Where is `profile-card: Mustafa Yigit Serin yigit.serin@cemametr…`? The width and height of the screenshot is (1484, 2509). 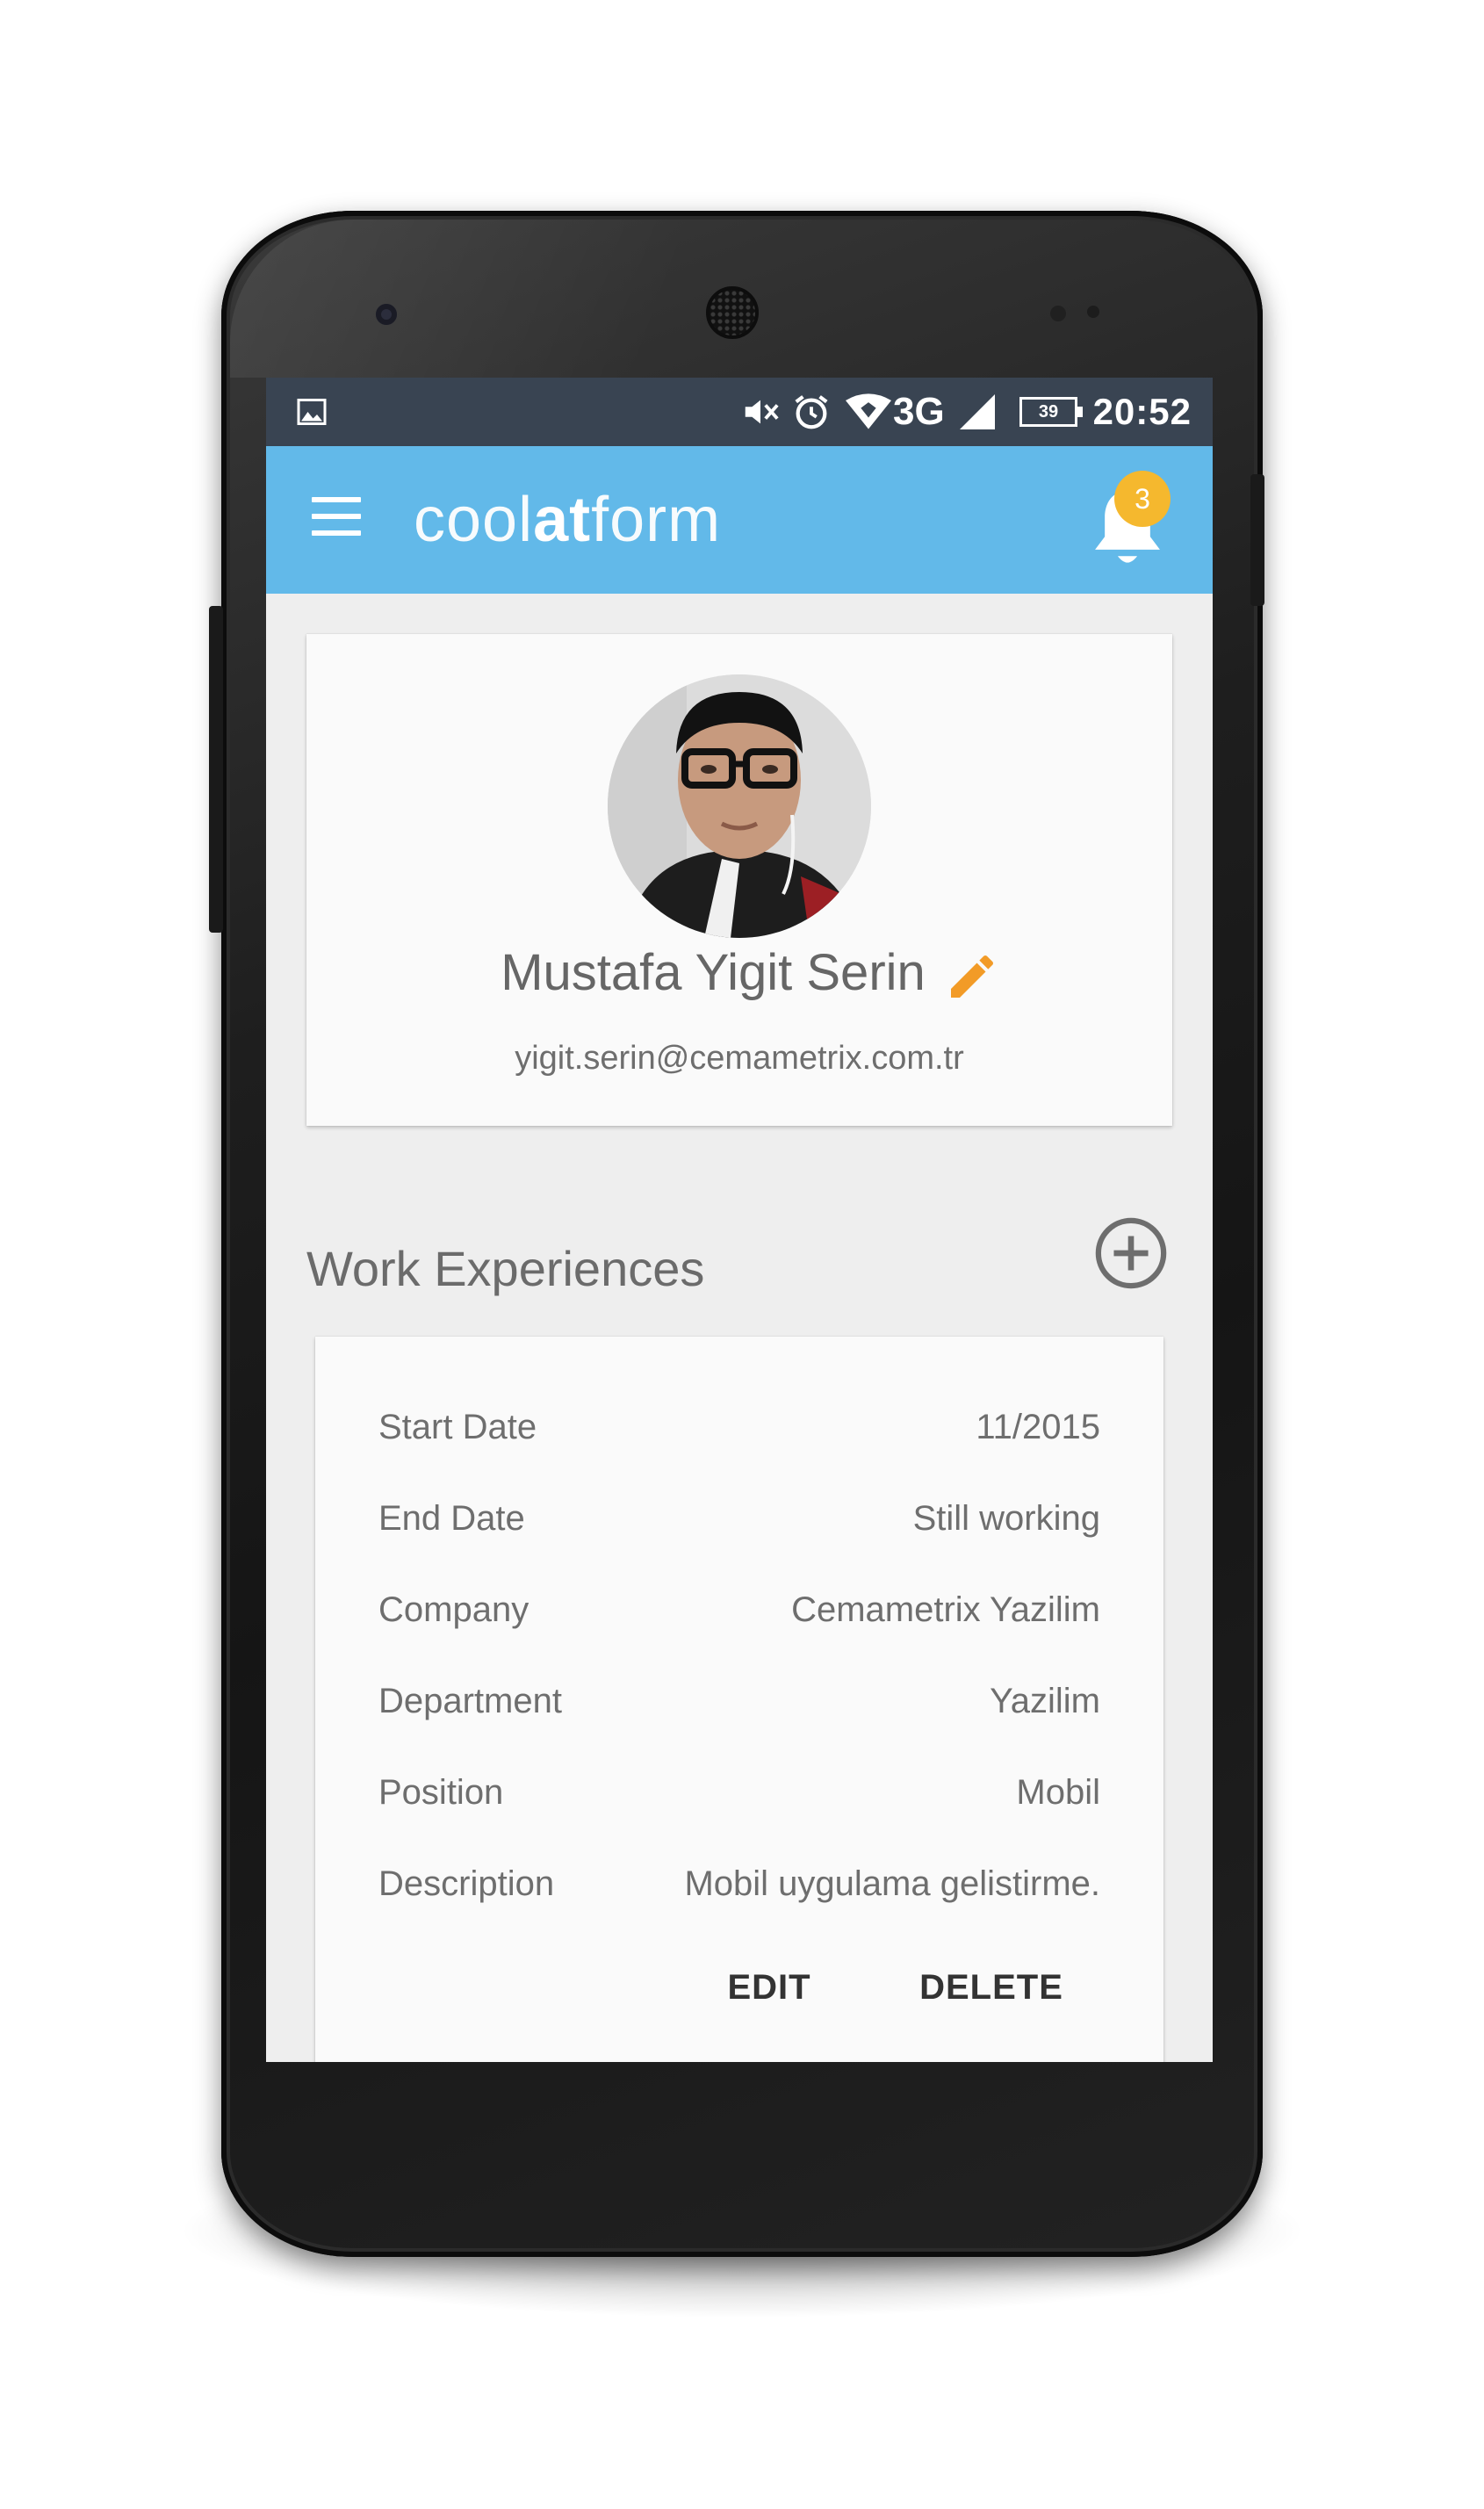
profile-card: Mustafa Yigit Serin yigit.serin@cemametr… is located at coordinates (739, 880).